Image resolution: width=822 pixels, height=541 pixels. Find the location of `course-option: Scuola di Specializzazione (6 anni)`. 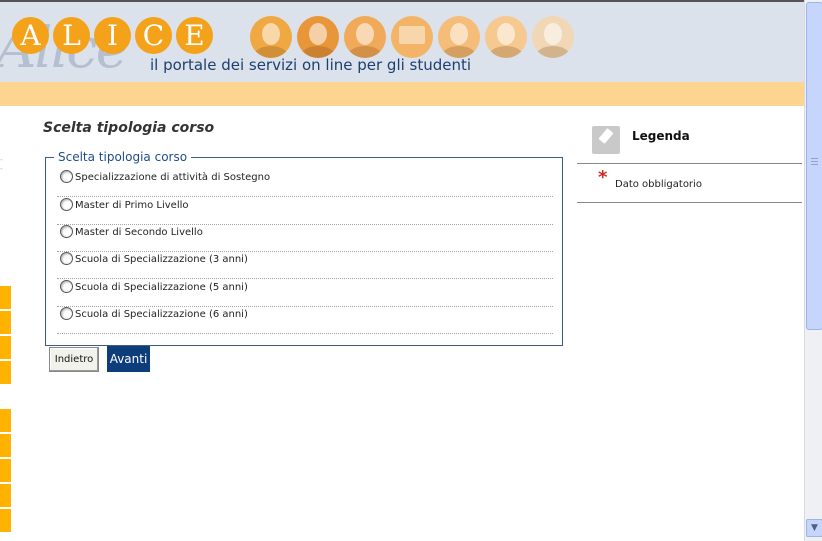

course-option: Scuola di Specializzazione (6 anni) is located at coordinates (305, 320).